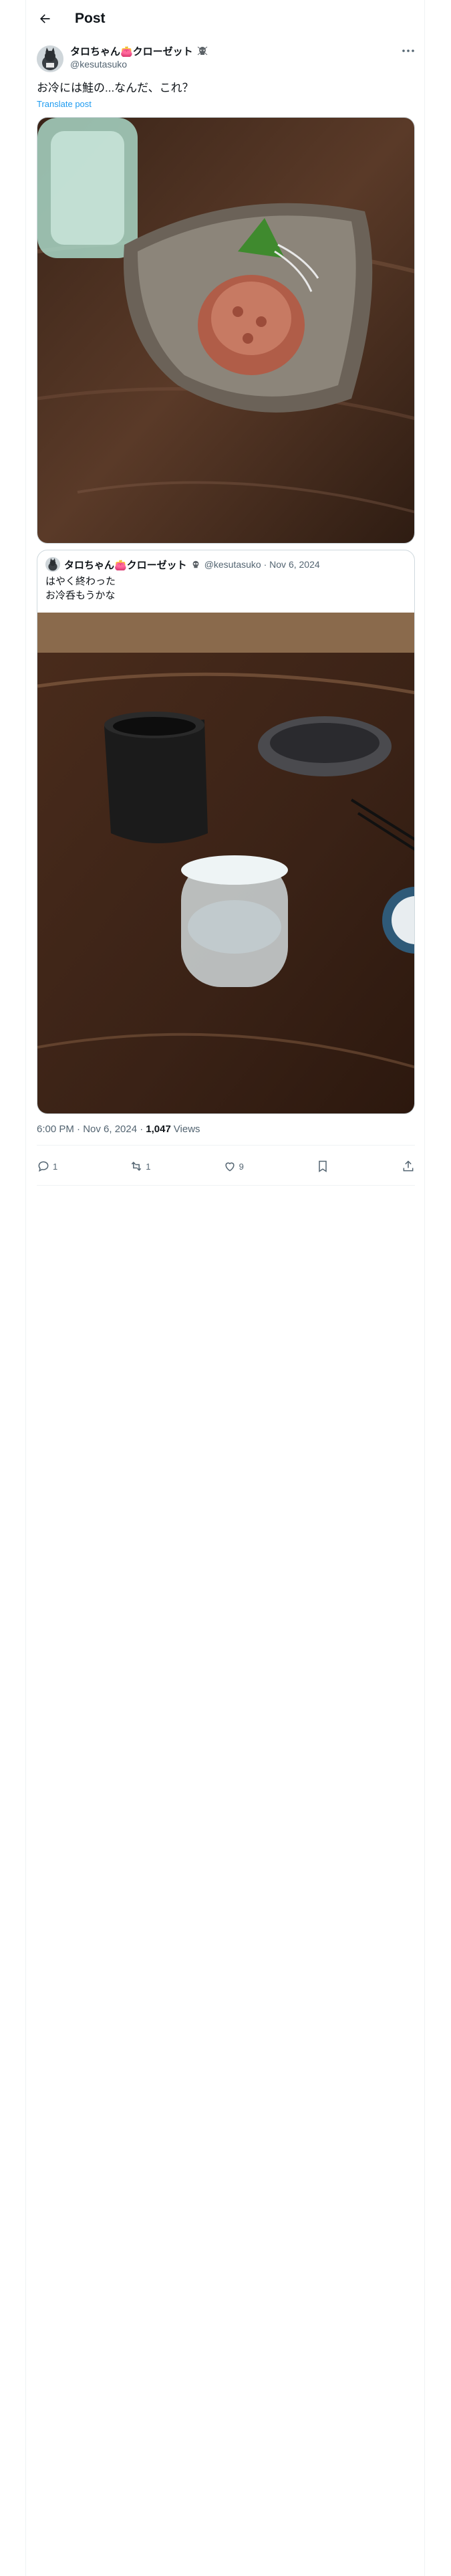 The width and height of the screenshot is (451, 2576). I want to click on more-dots-icon, so click(408, 50).